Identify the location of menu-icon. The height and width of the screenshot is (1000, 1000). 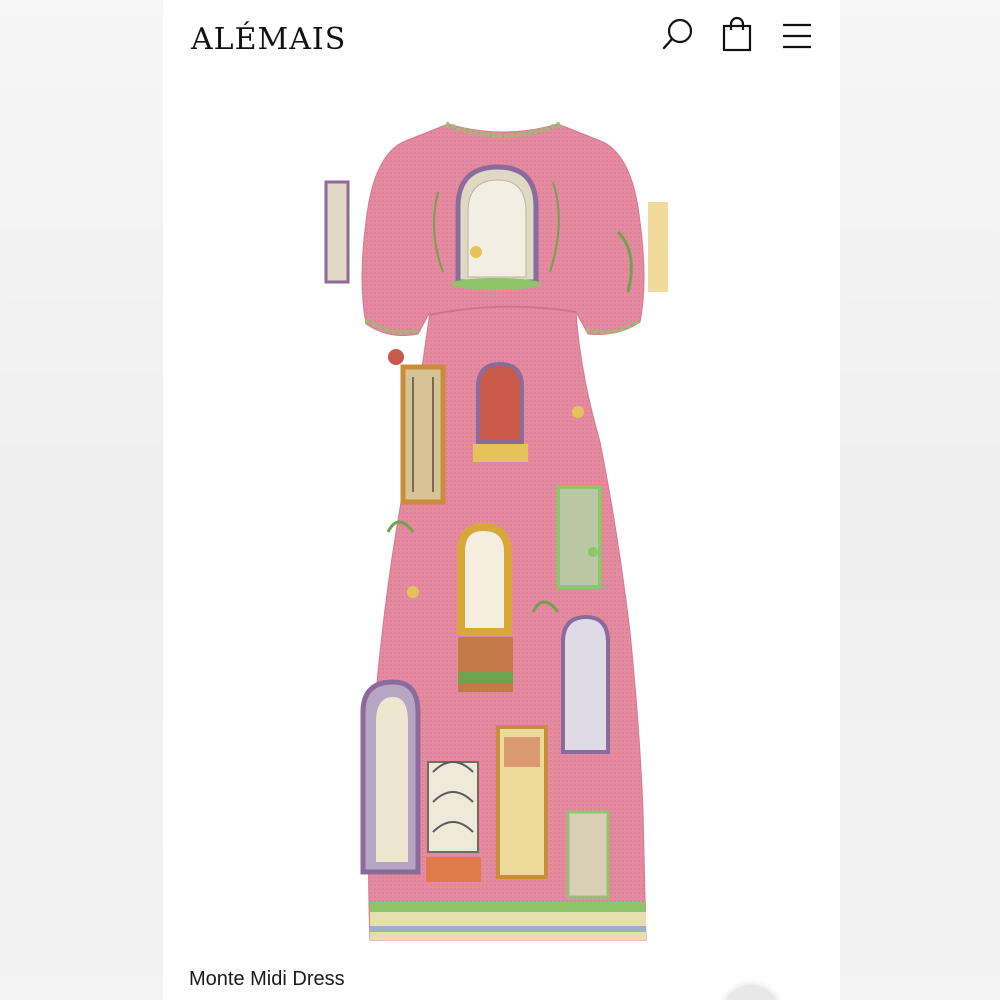
(797, 36).